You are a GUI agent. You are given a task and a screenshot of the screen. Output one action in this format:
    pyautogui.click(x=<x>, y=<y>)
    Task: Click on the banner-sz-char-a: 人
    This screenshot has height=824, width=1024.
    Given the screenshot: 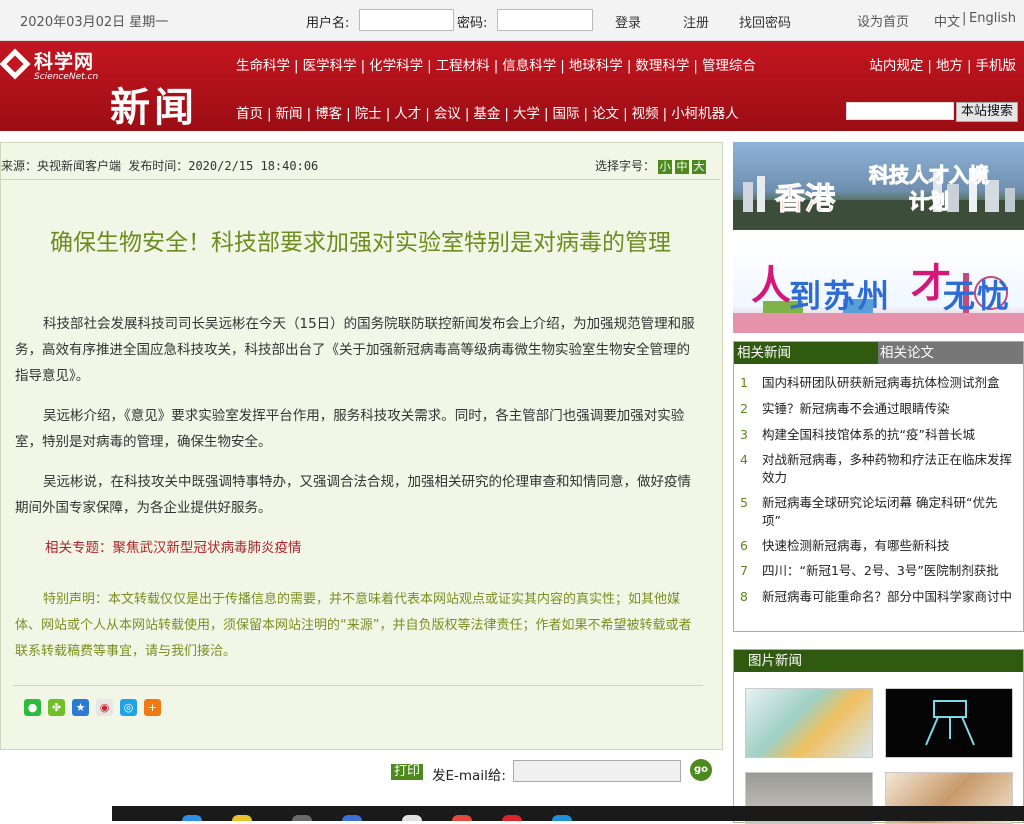 What is the action you would take?
    pyautogui.click(x=771, y=286)
    